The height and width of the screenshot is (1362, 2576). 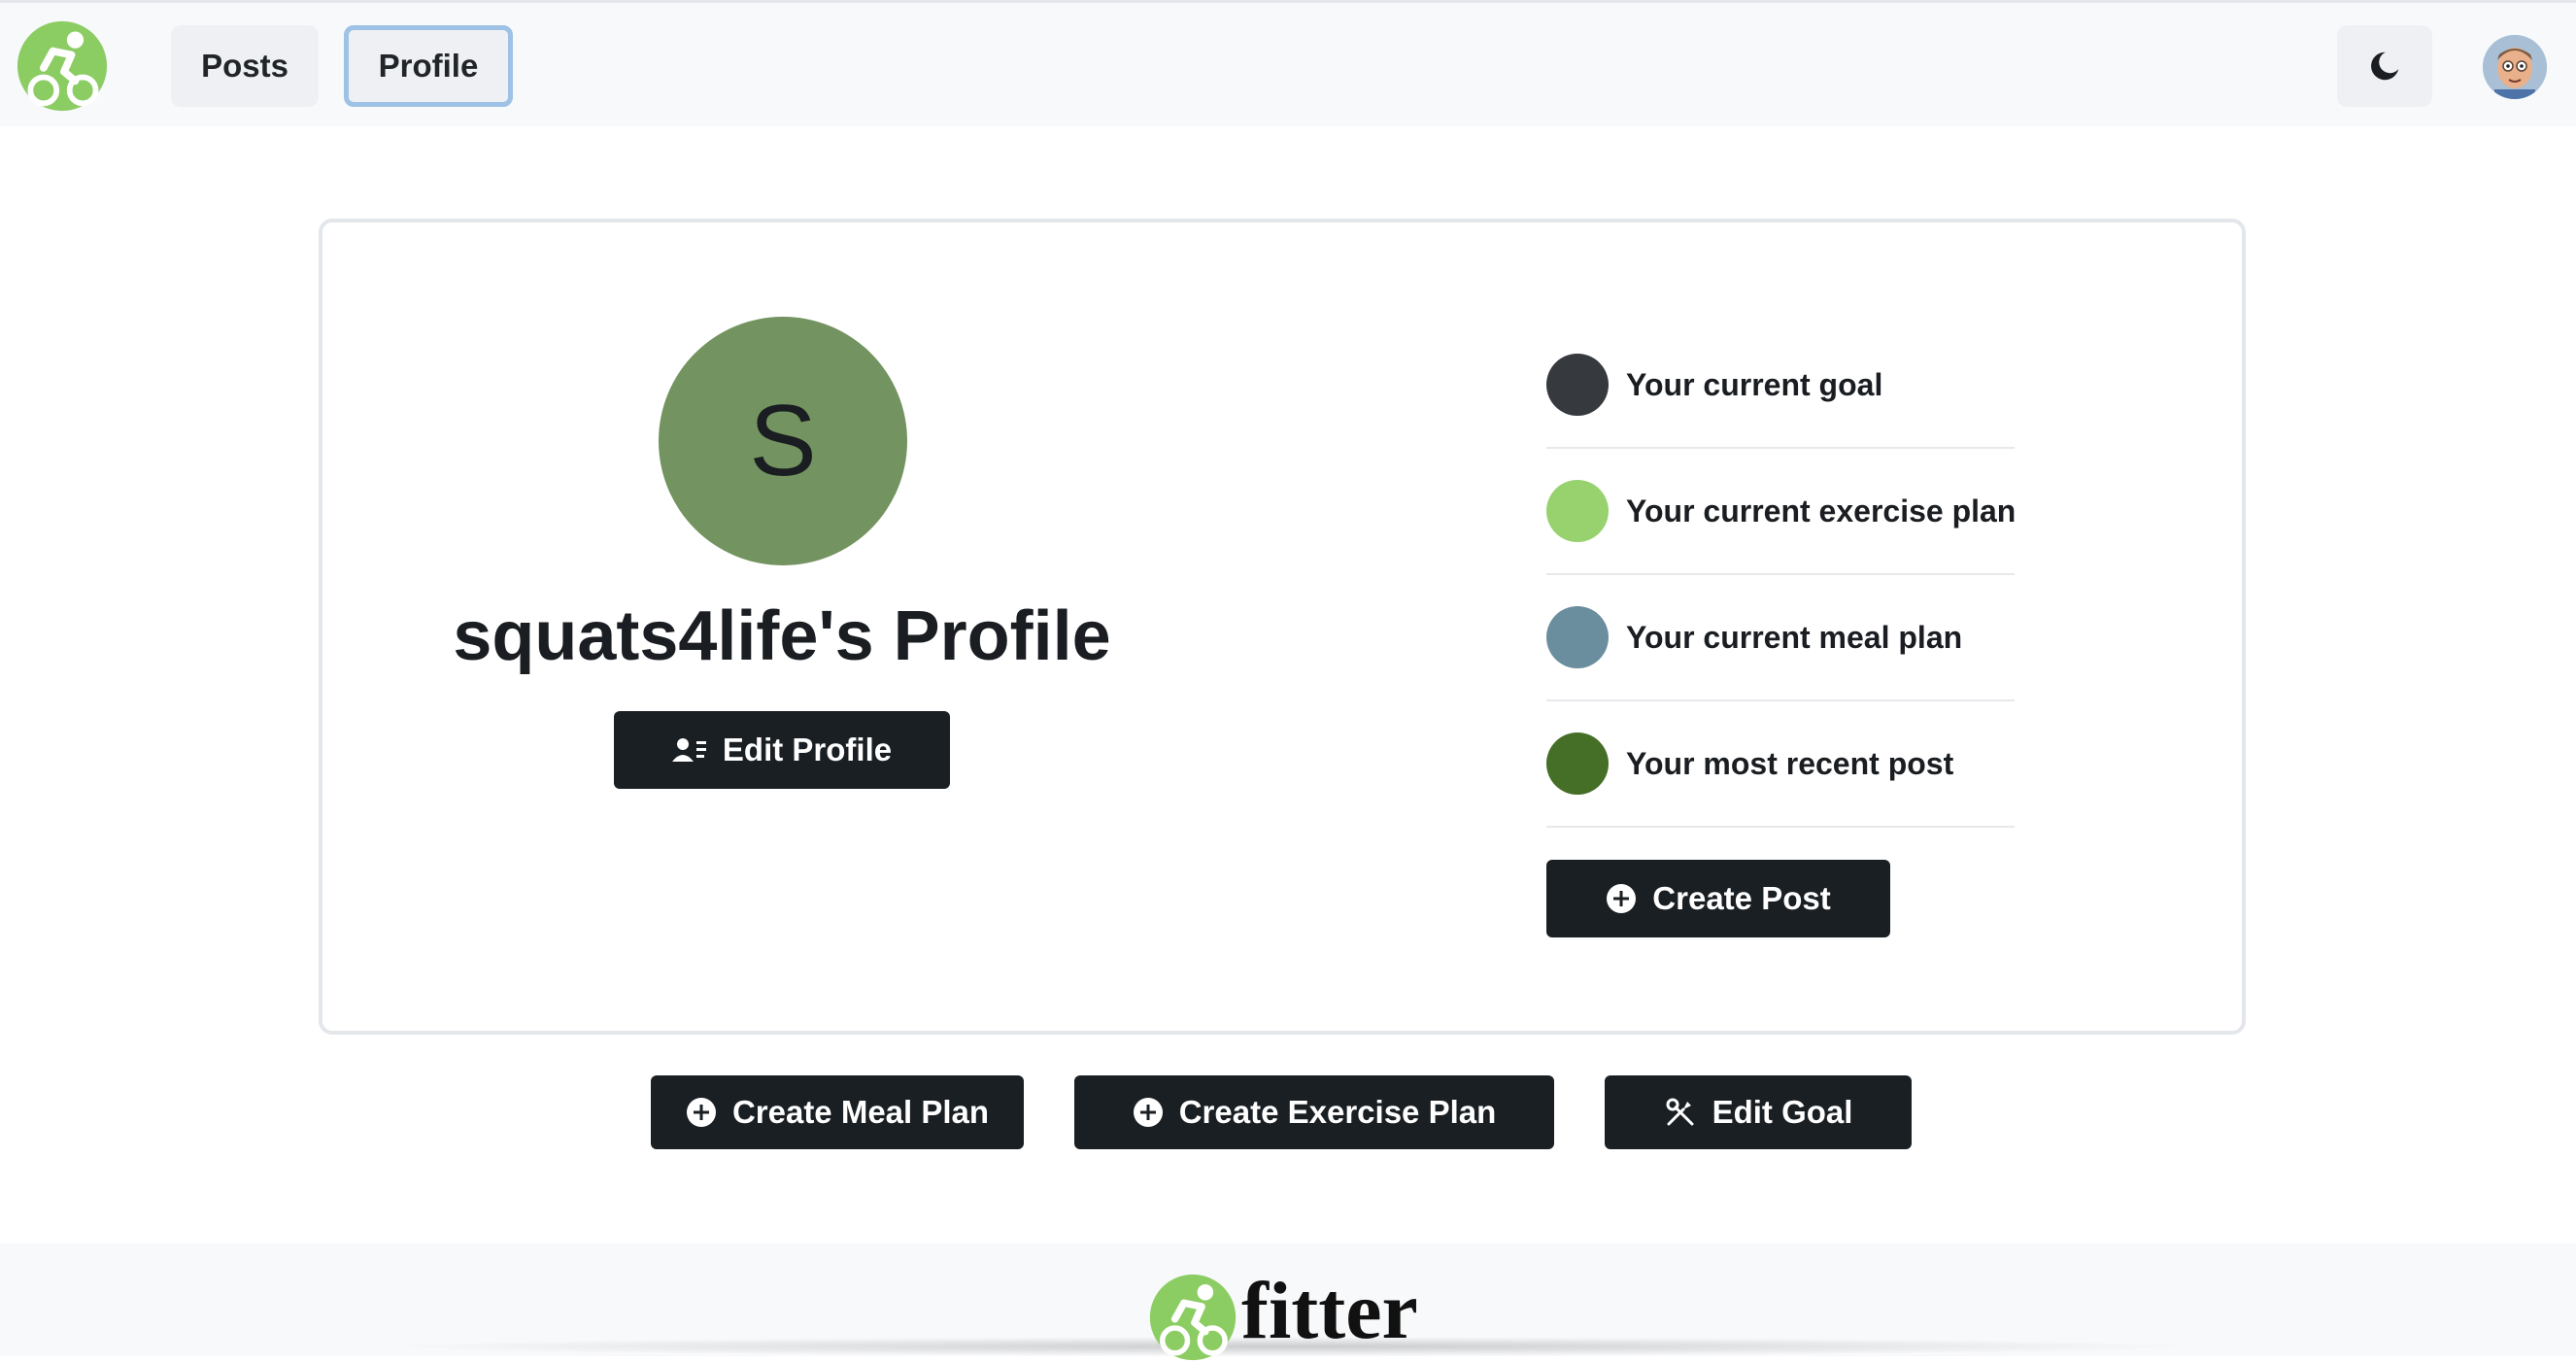 I want to click on create-meal-plan-label: Create Meal Plan, so click(x=860, y=1112).